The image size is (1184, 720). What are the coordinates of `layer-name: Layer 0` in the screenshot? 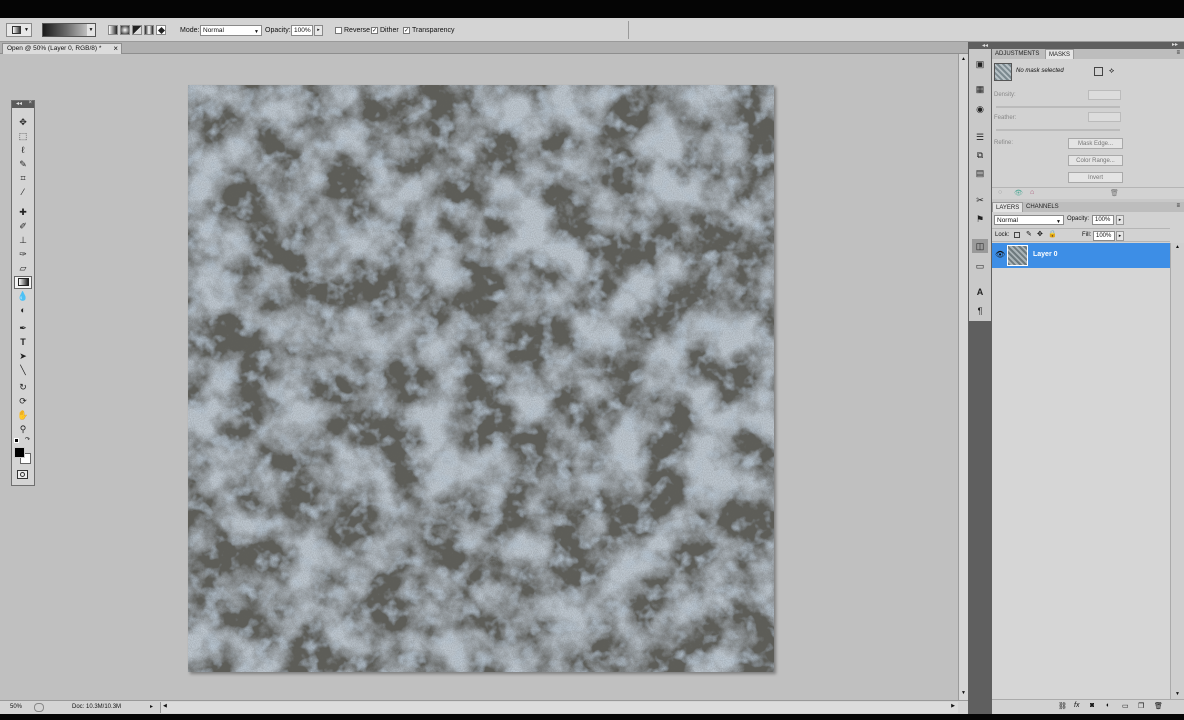 It's located at (1045, 254).